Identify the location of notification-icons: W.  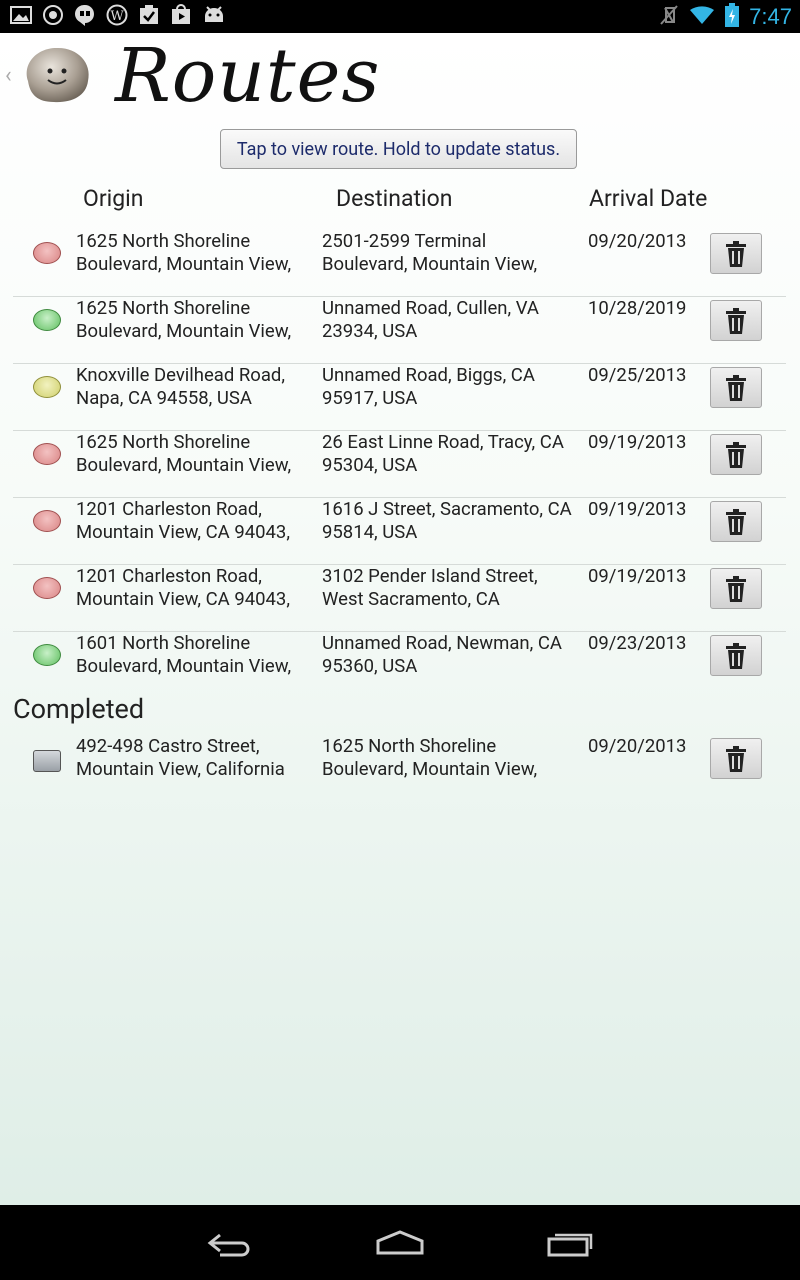
(117, 15).